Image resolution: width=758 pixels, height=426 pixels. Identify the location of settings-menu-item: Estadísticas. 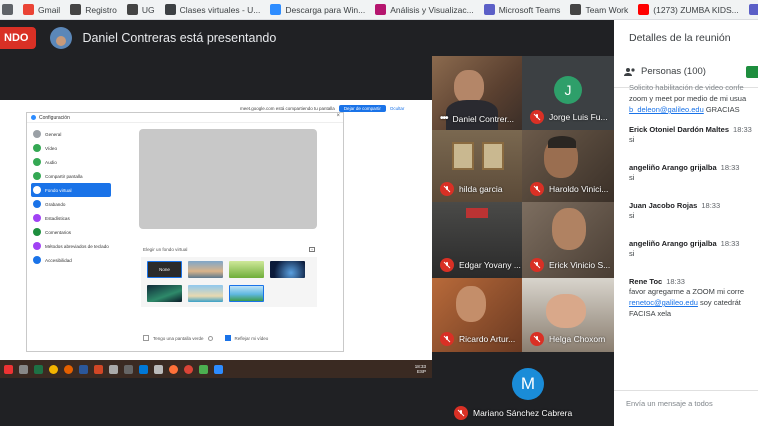
(71, 218).